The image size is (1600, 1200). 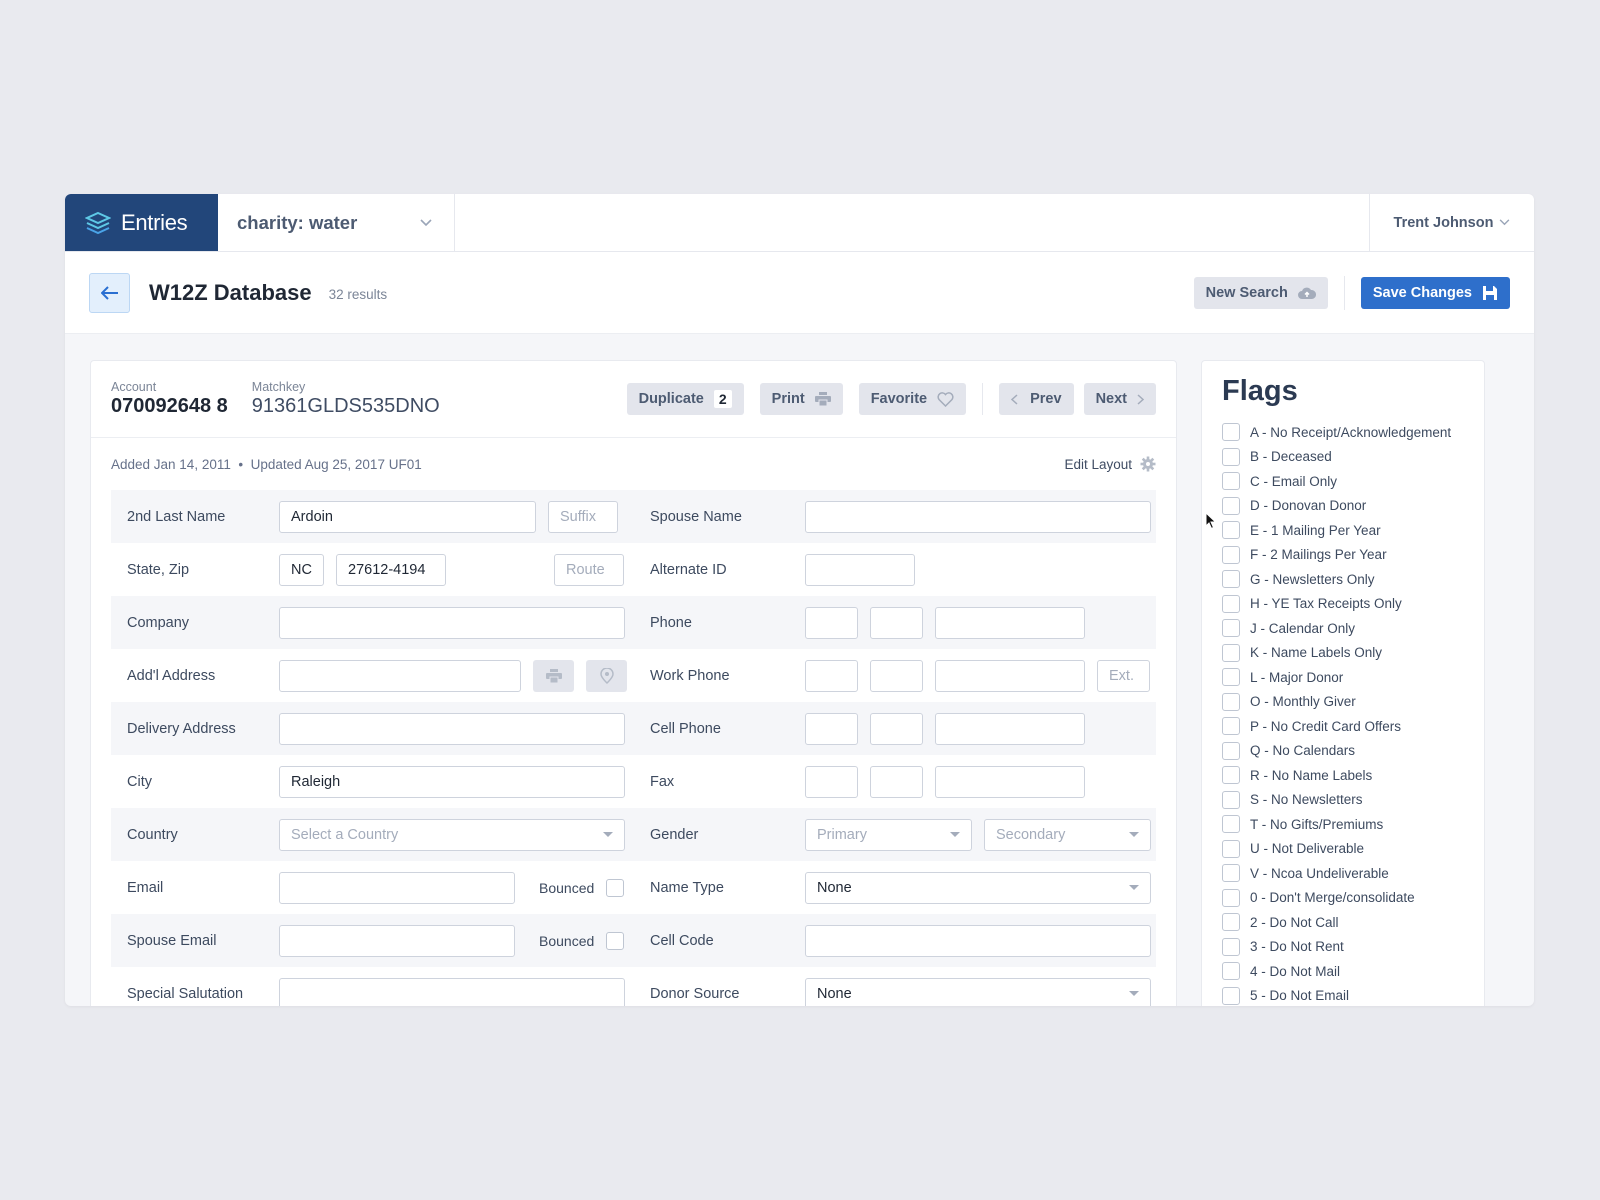 What do you see at coordinates (896, 675) in the screenshot?
I see `work-phone-prefix-input` at bounding box center [896, 675].